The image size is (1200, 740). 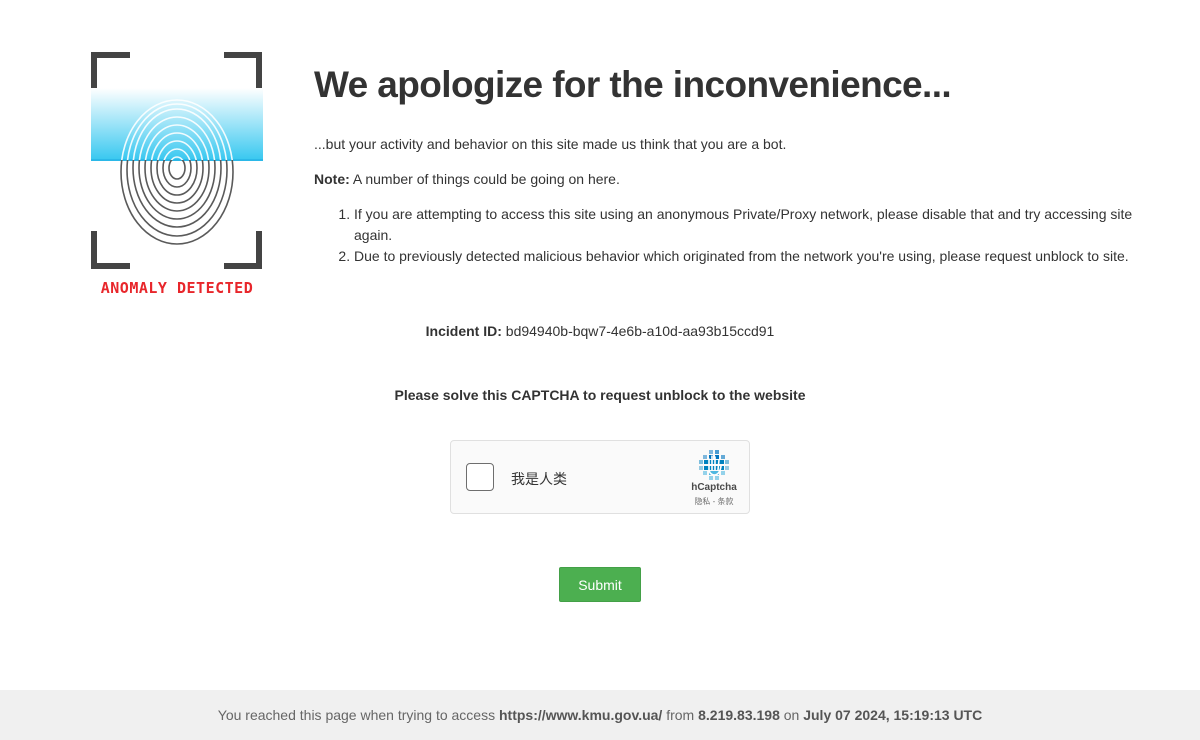 I want to click on anomaly-logo: ANOMALY DETECTED, so click(x=177, y=174).